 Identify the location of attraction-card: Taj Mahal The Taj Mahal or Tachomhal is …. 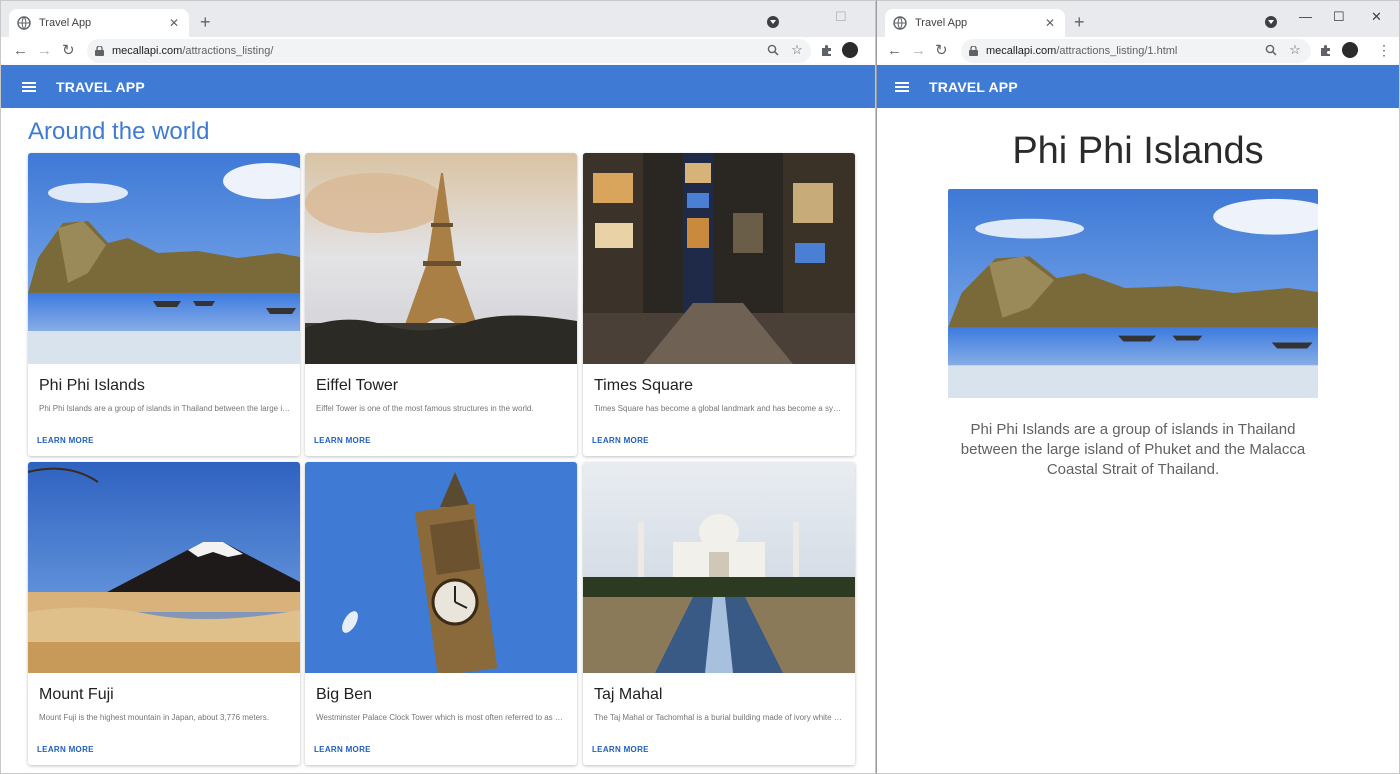
(719, 613).